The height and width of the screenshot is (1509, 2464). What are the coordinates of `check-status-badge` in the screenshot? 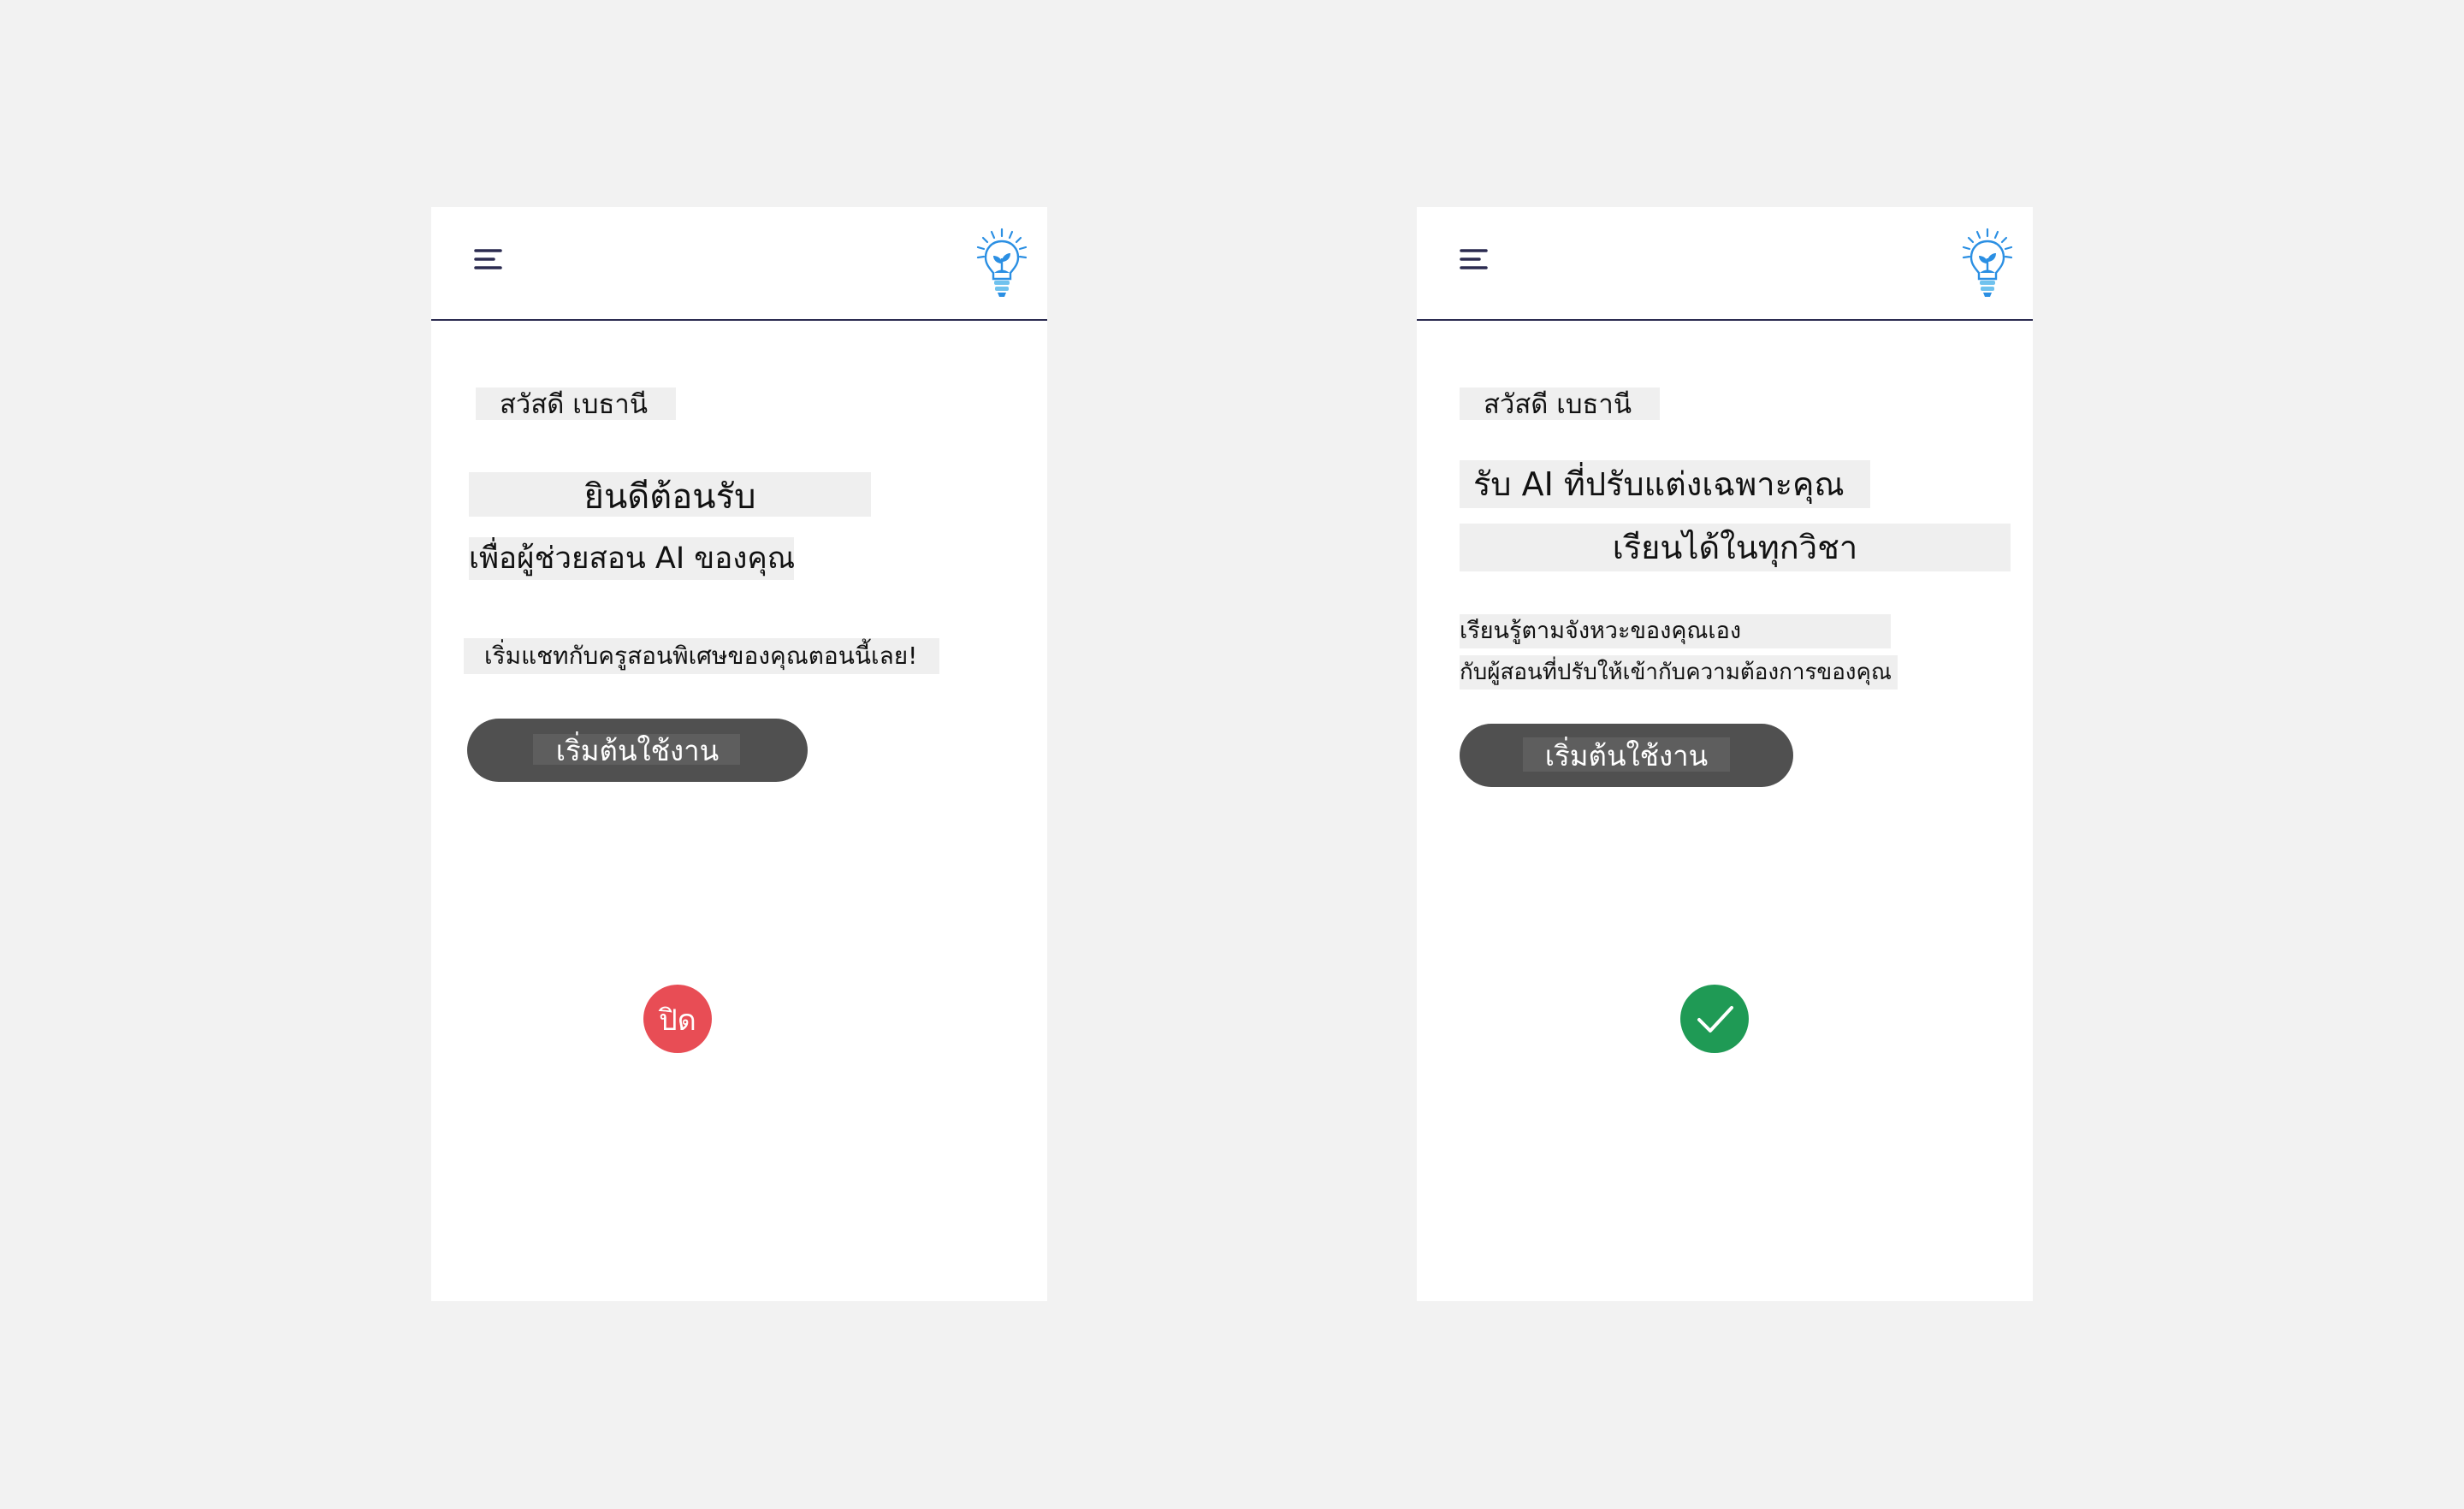 It's located at (1714, 1019).